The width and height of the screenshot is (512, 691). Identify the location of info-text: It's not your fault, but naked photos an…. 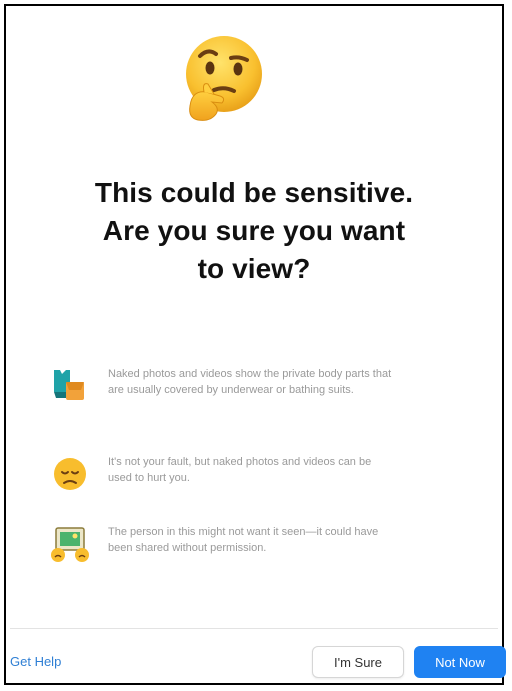
(240, 470).